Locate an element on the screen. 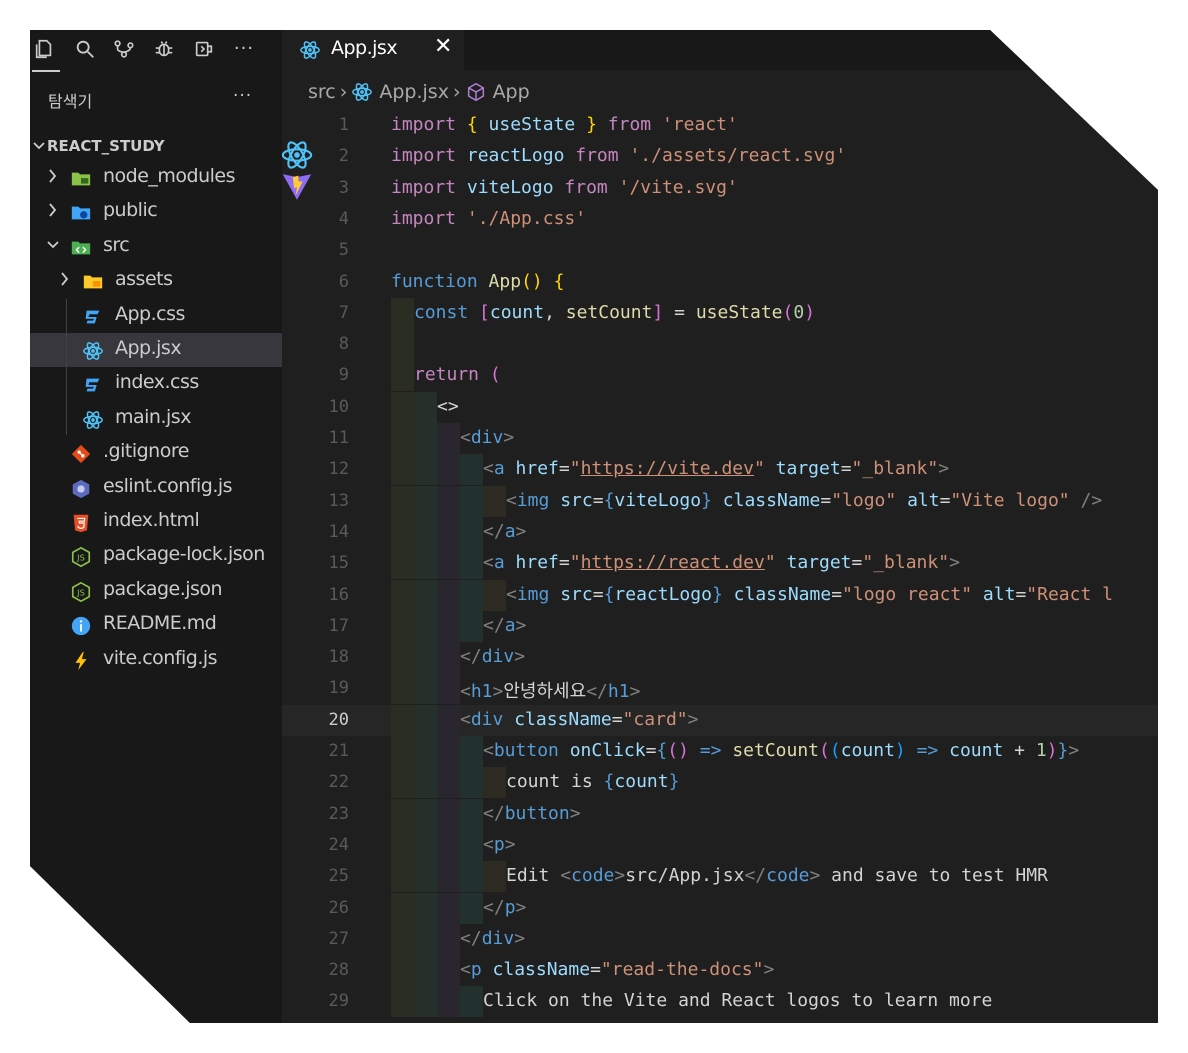 The height and width of the screenshot is (1053, 1188). code-line: 4 import './App.css' is located at coordinates (720, 219).